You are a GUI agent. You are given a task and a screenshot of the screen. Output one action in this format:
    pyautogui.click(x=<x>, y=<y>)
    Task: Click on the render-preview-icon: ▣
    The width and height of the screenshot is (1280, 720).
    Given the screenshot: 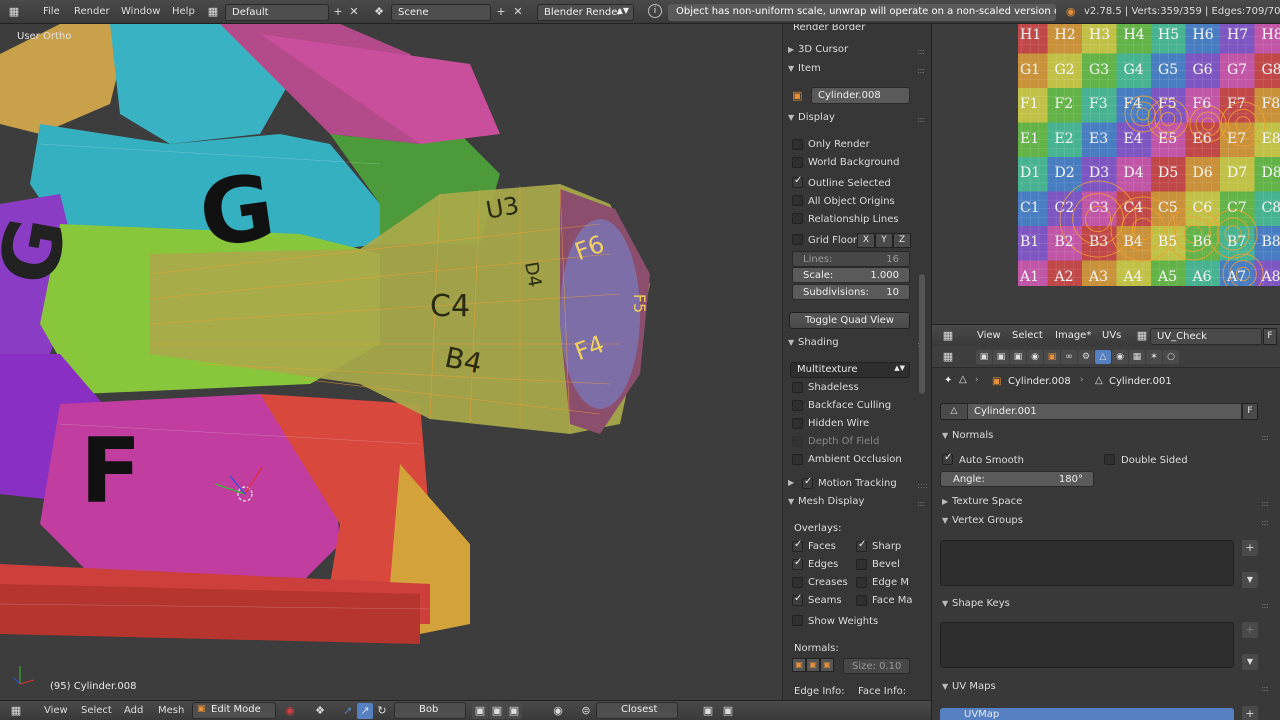 What is the action you would take?
    pyautogui.click(x=708, y=711)
    